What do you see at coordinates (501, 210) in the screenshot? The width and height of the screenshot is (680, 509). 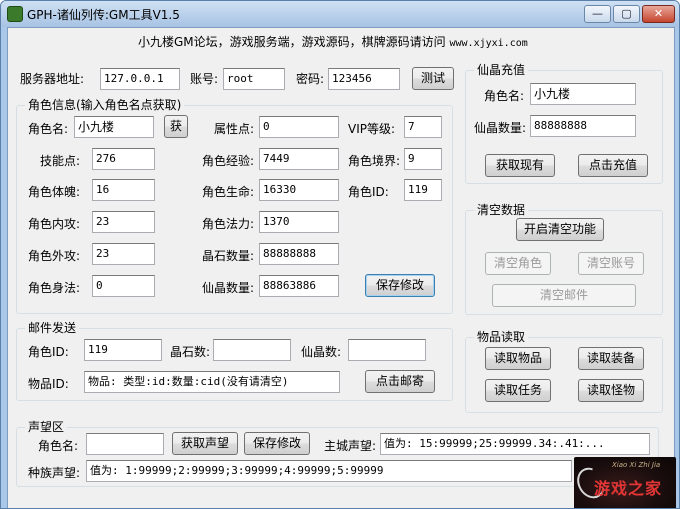 I see `clear-data-title: 清空数据` at bounding box center [501, 210].